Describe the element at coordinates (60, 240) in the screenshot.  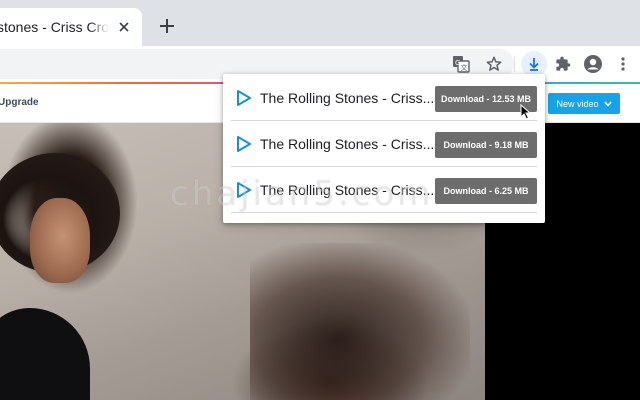
I see `video-frame-face` at that location.